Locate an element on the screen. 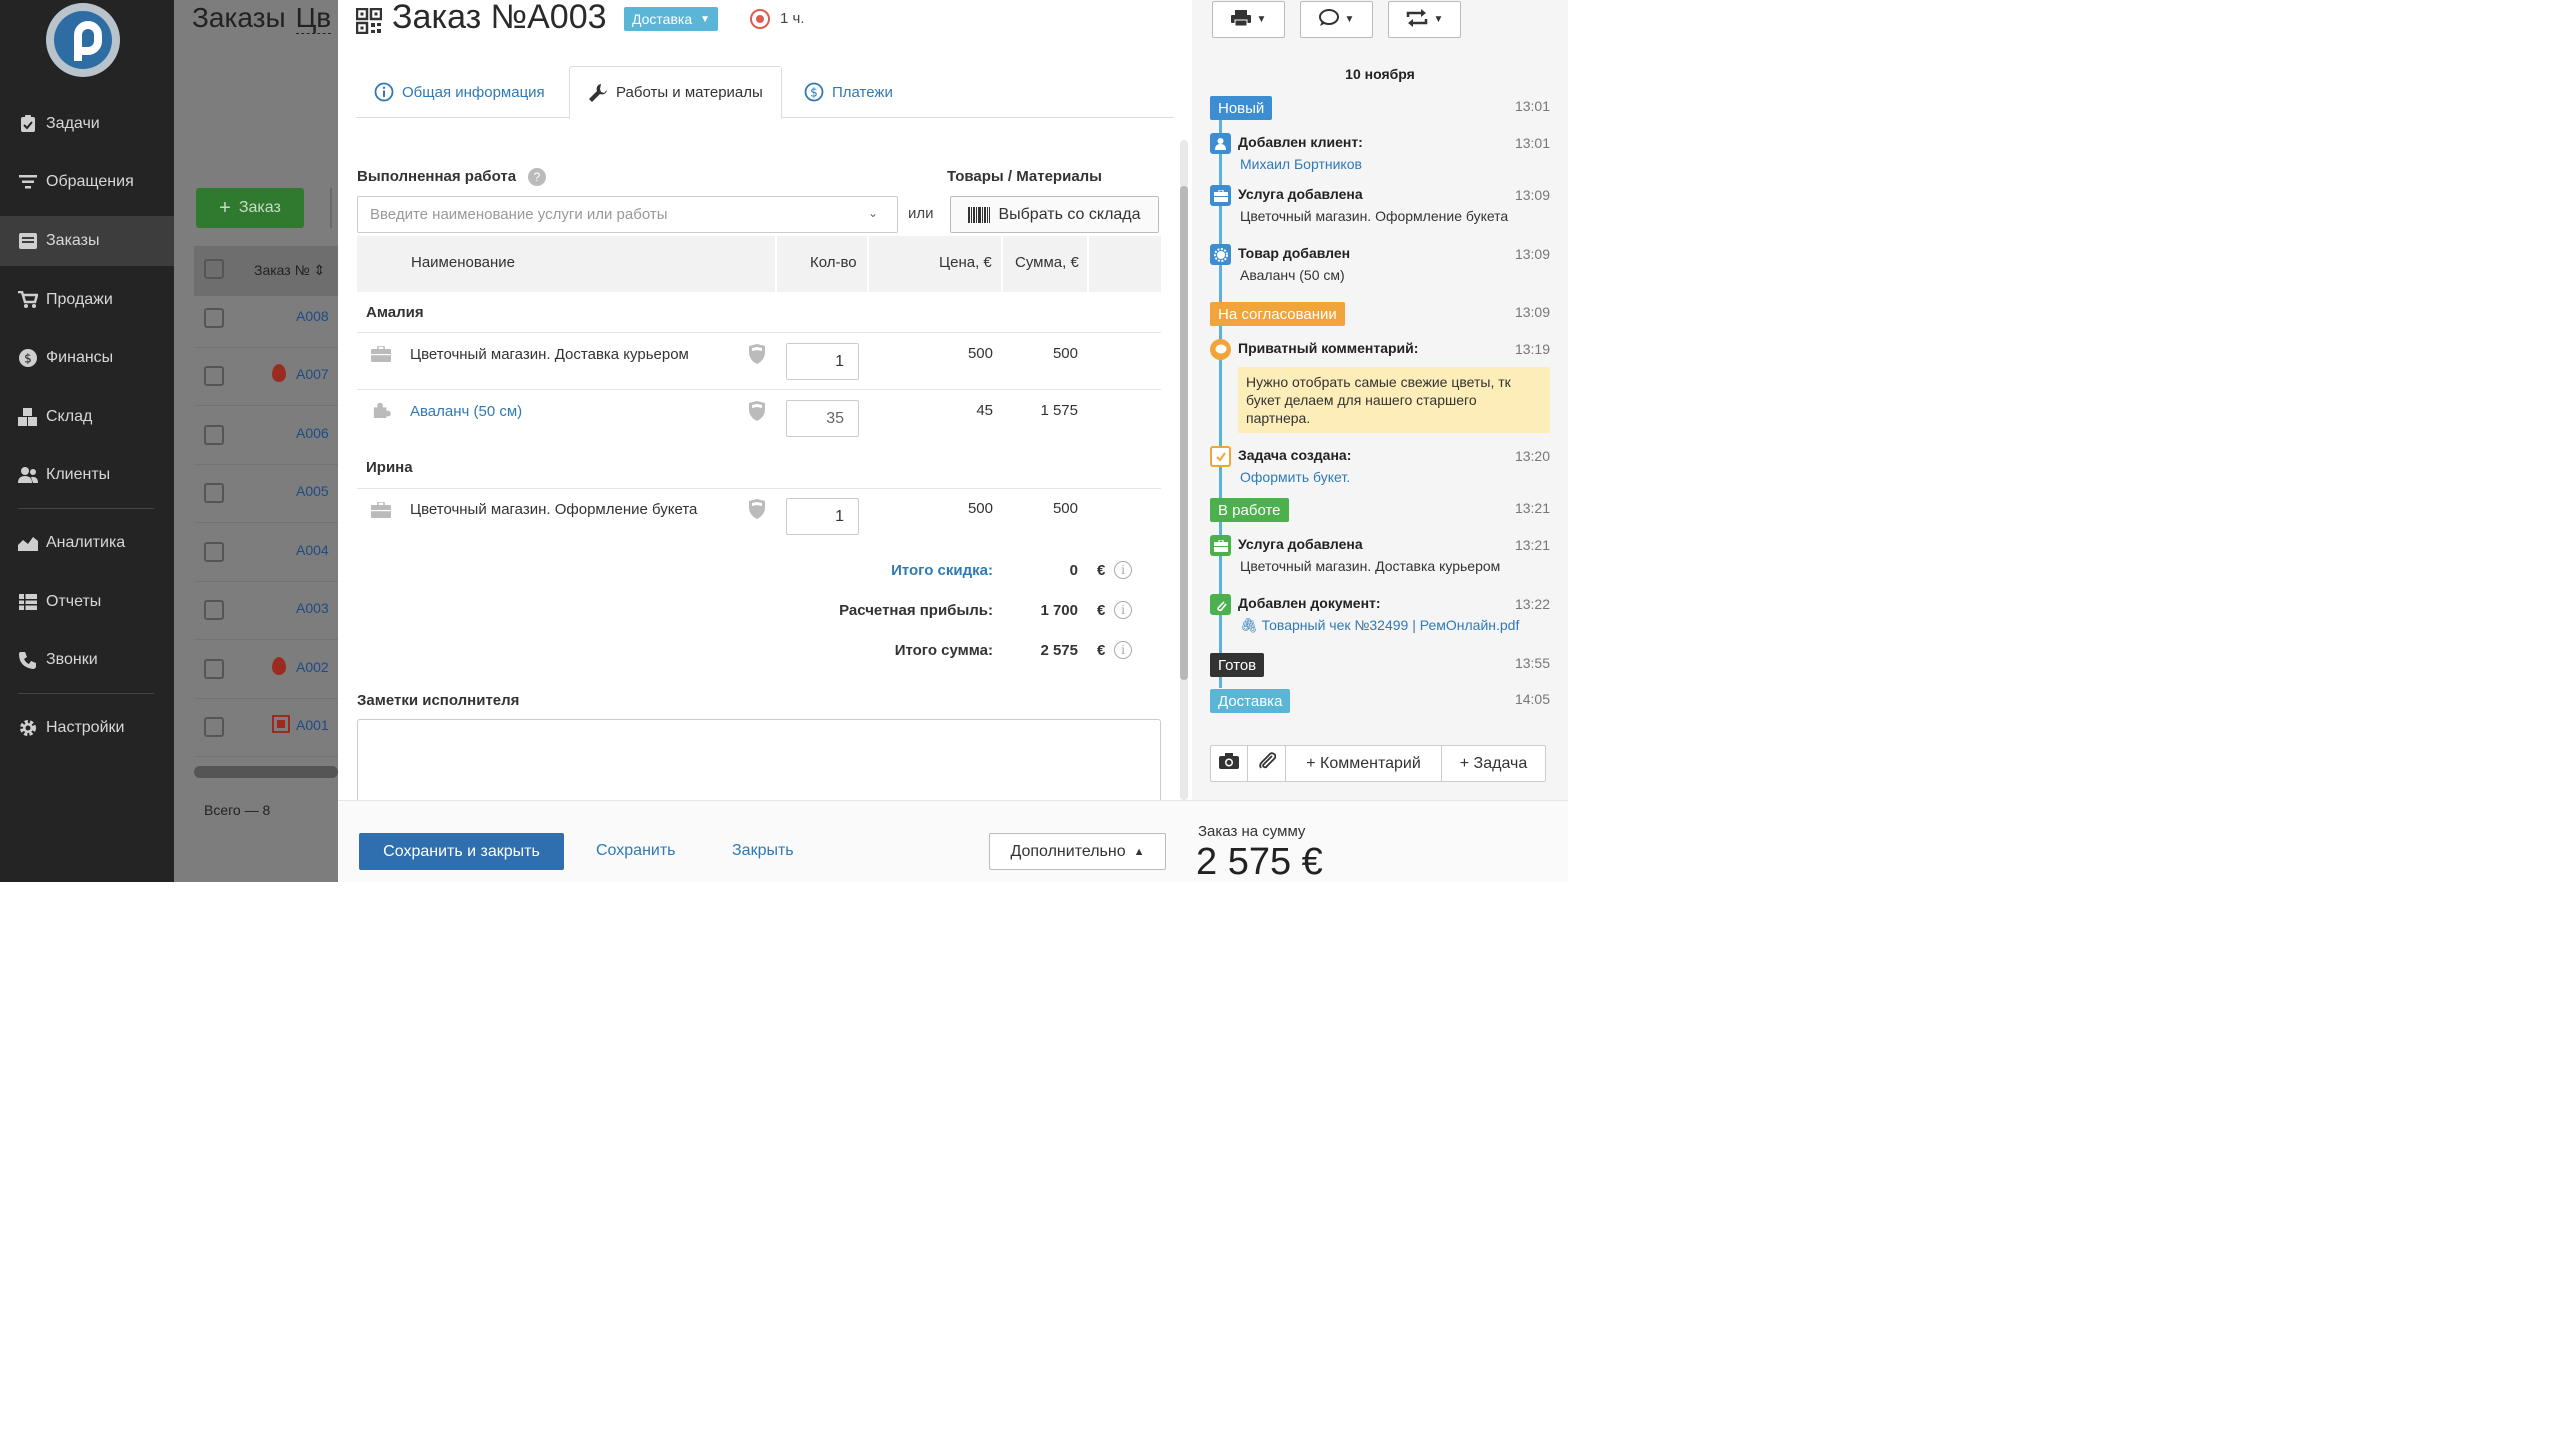 Image resolution: width=2560 pixels, height=1440 pixels. add-comment-button: + Комментарий is located at coordinates (1364, 763).